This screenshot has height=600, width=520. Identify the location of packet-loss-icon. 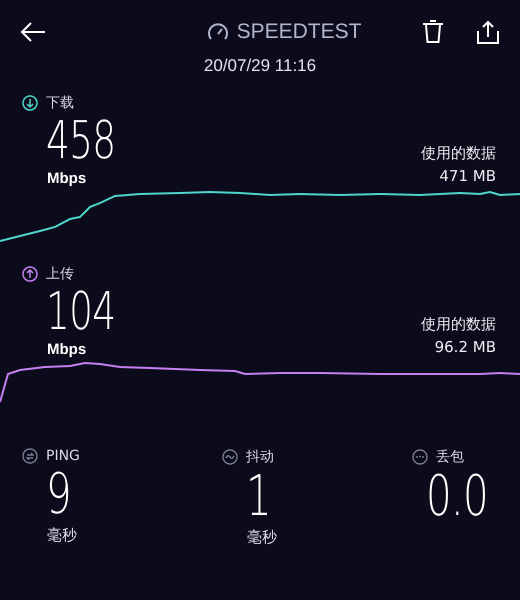
(420, 457).